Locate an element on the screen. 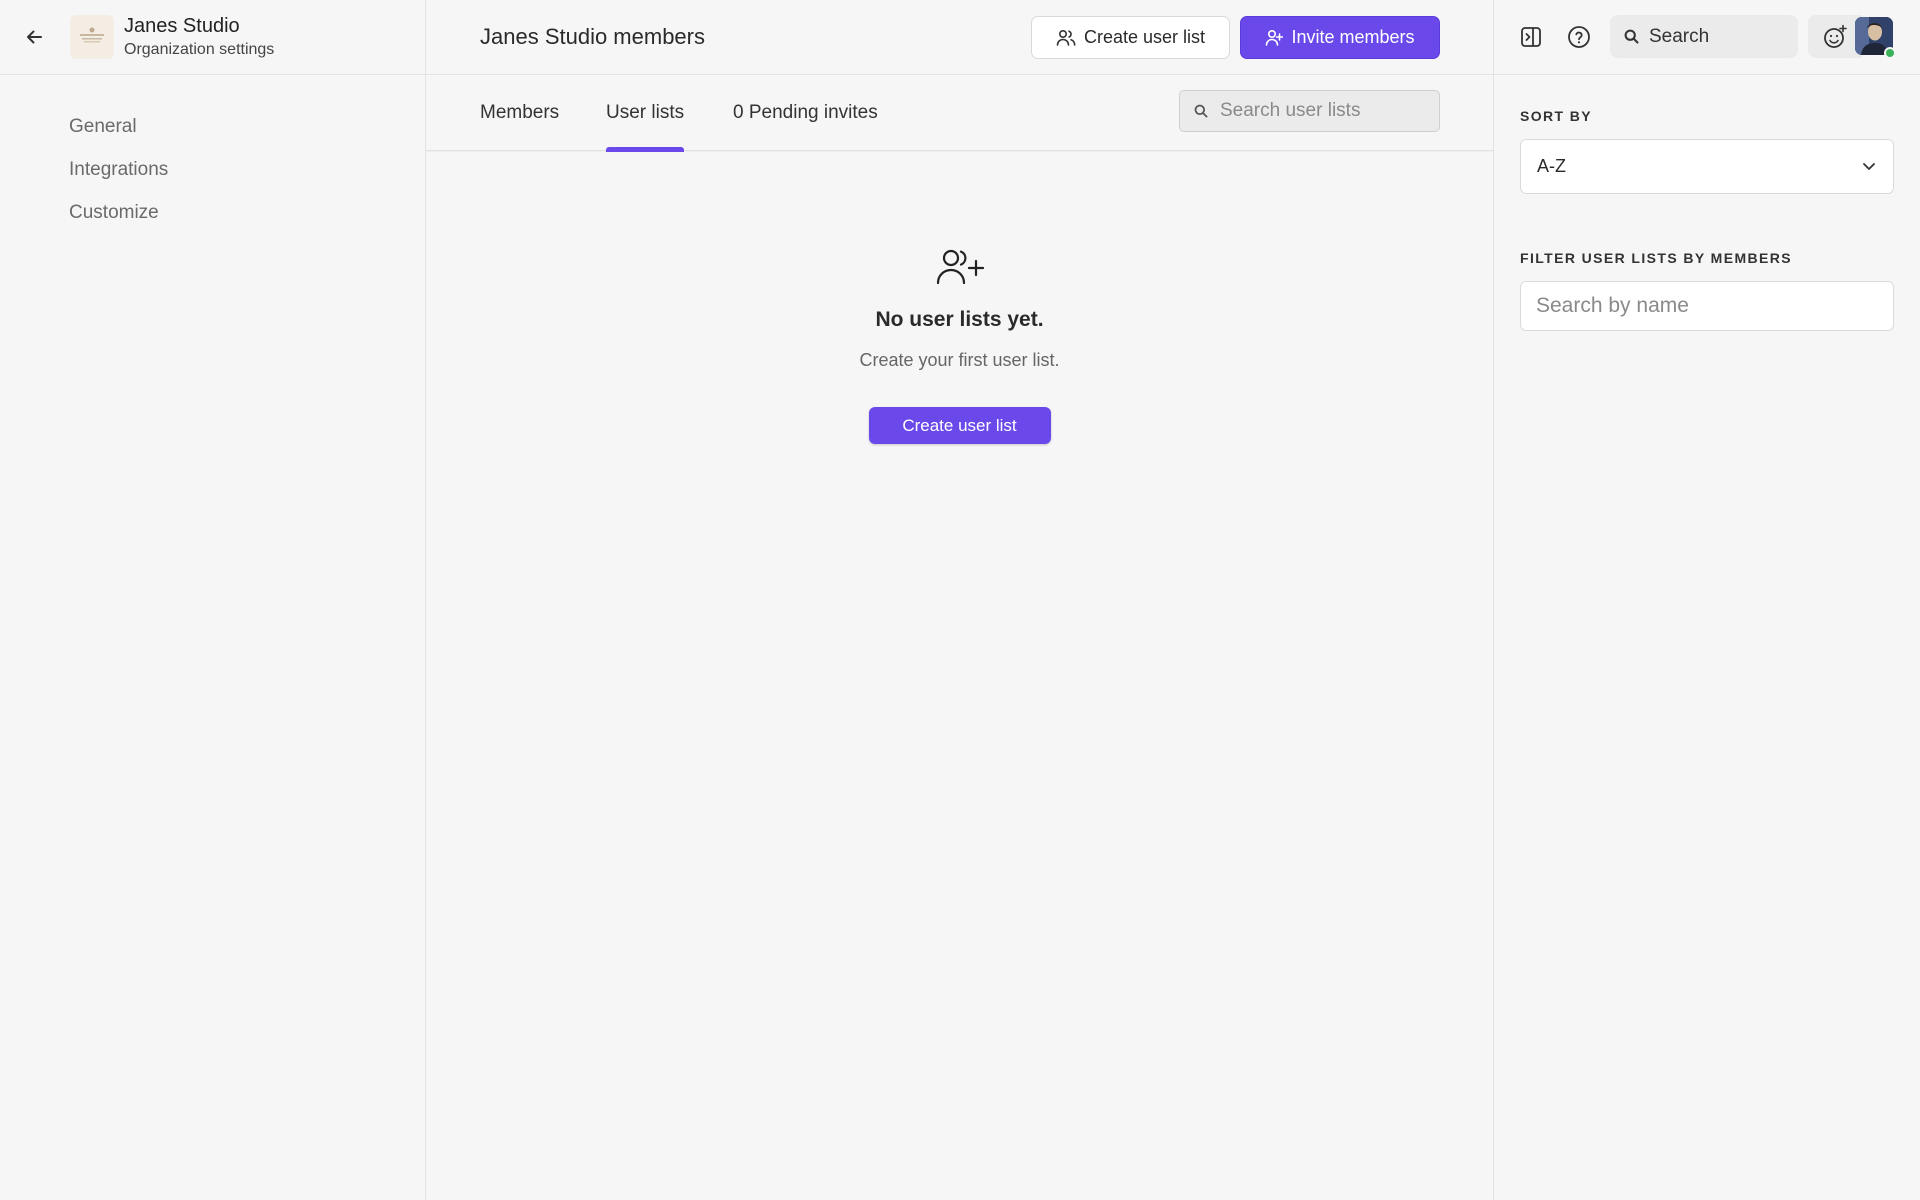 This screenshot has height=1200, width=1920. nav-item-integrations: Integrations is located at coordinates (247, 169).